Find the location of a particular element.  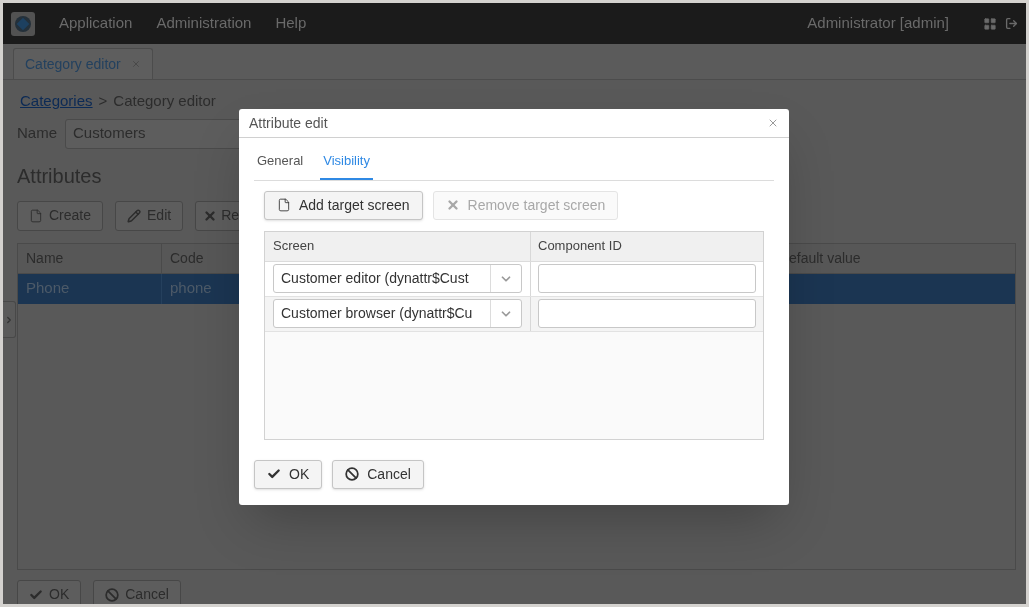

sidebar-toggle is located at coordinates (9, 319).